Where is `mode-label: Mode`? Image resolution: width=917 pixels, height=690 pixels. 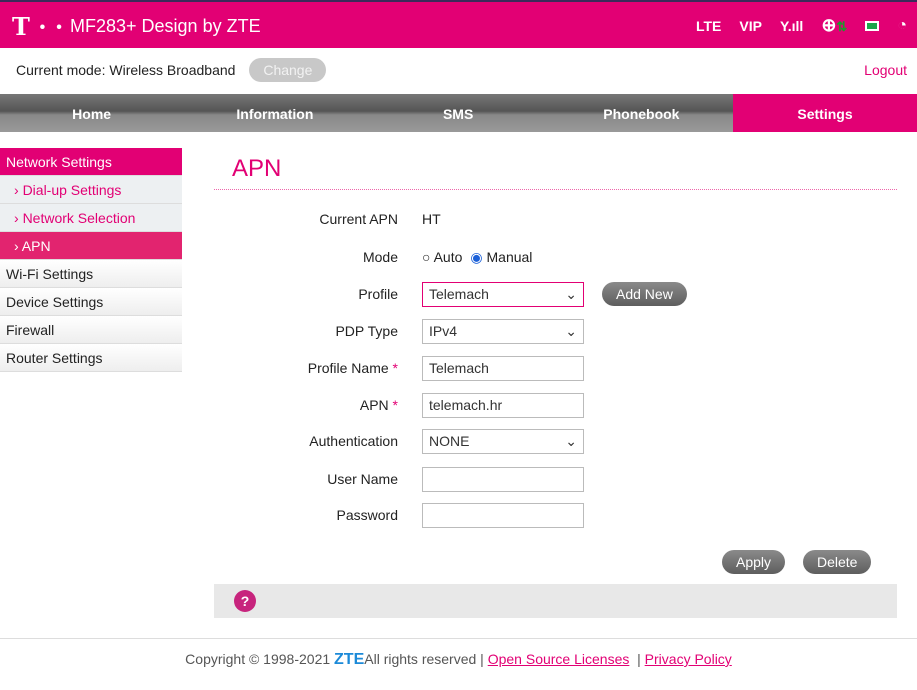 mode-label: Mode is located at coordinates (380, 257).